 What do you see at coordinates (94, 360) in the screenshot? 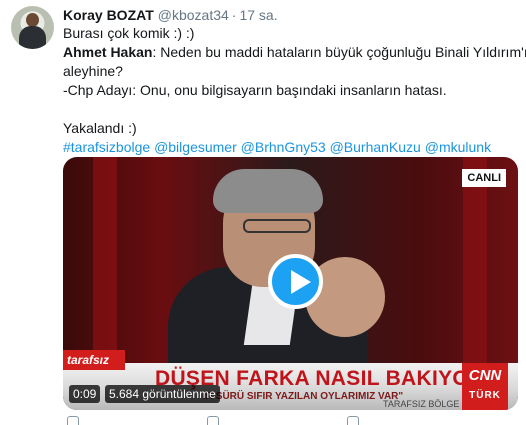
I see `program-tab: tarafsız` at bounding box center [94, 360].